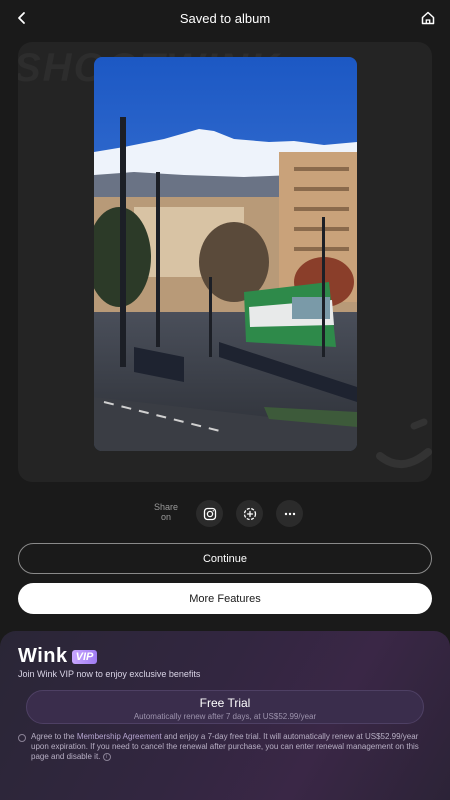 This screenshot has width=450, height=800. Describe the element at coordinates (43, 656) in the screenshot. I see `brand-name: Wink` at that location.